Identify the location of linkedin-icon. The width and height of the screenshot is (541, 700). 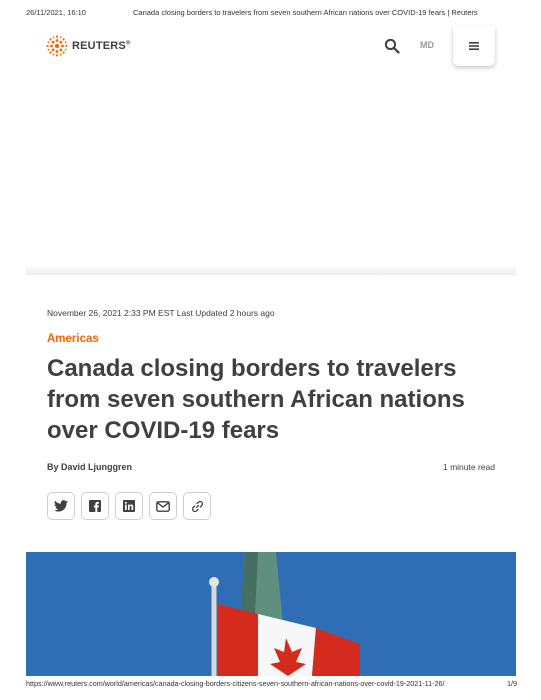
(129, 506).